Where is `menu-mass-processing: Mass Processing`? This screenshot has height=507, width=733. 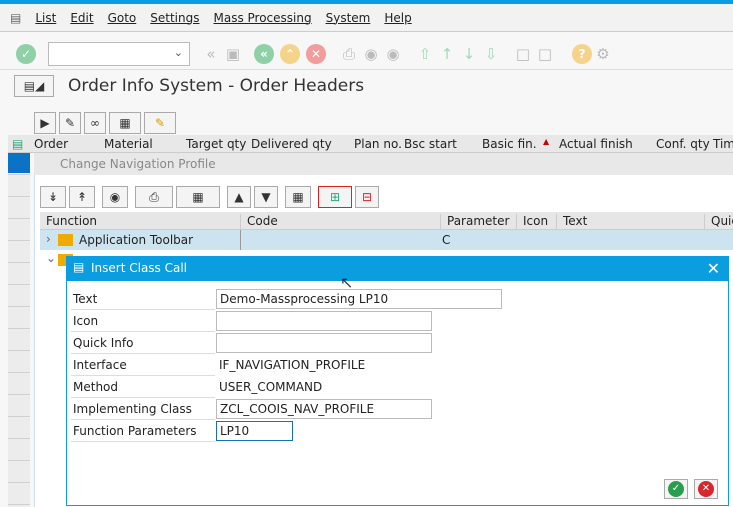
menu-mass-processing: Mass Processing is located at coordinates (262, 18).